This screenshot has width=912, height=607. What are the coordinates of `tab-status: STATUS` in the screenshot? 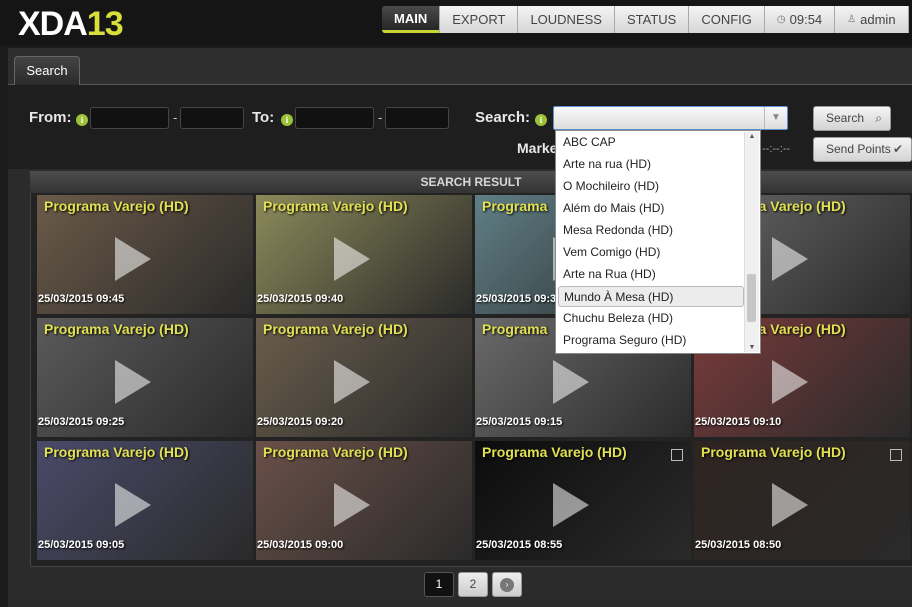 It's located at (652, 19).